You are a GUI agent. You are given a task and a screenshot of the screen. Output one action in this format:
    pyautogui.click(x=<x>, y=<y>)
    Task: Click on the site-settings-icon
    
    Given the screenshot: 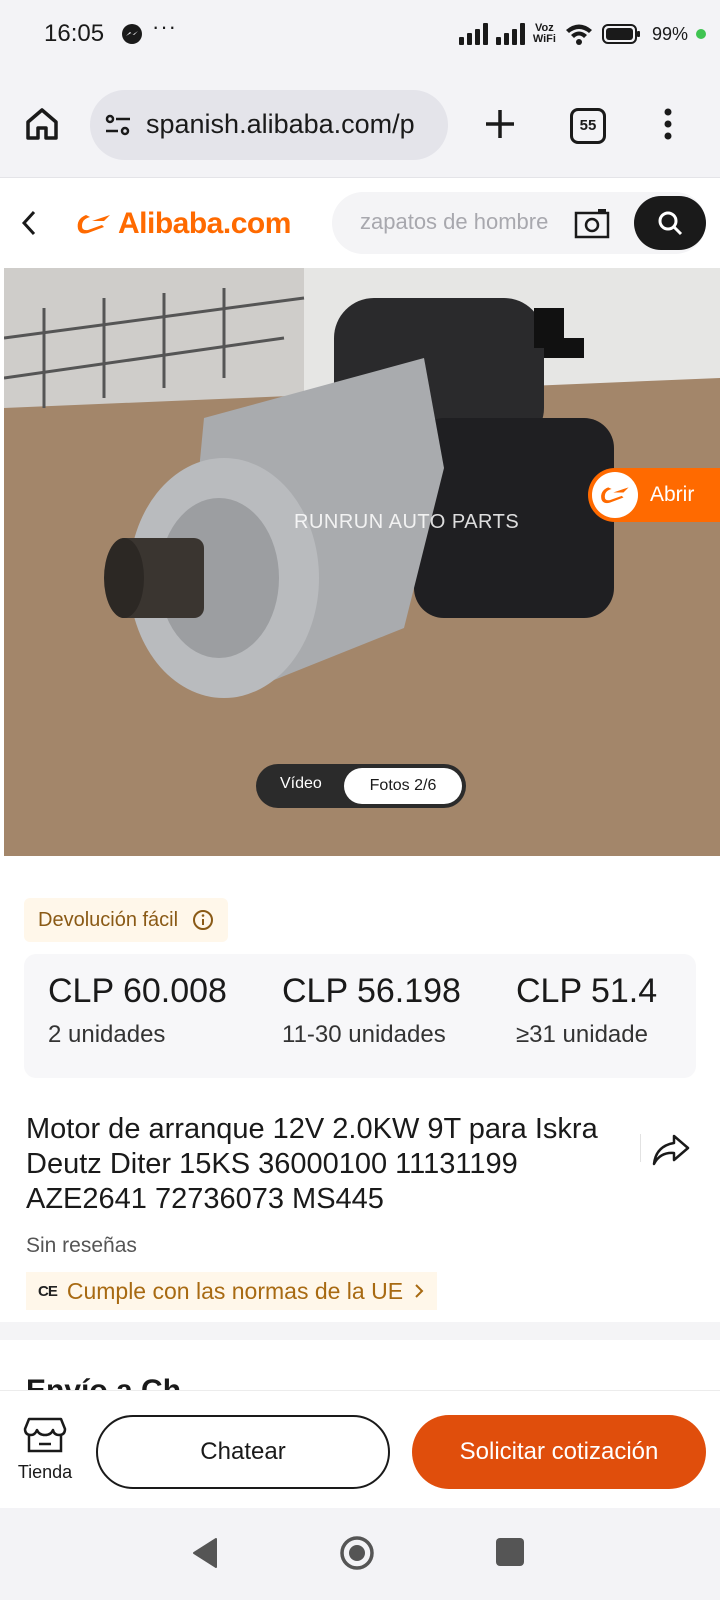 What is the action you would take?
    pyautogui.click(x=118, y=125)
    